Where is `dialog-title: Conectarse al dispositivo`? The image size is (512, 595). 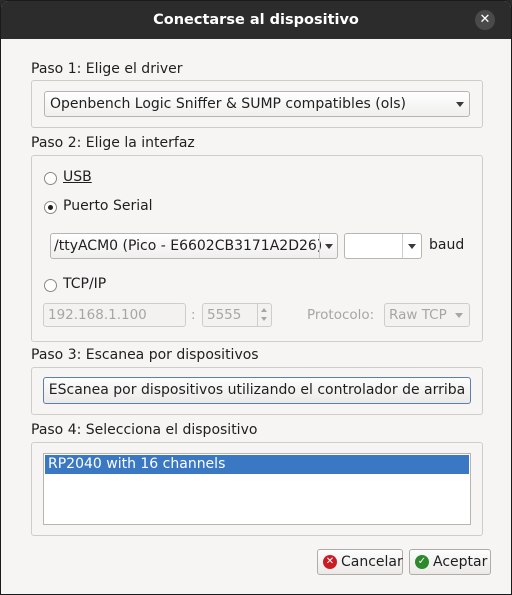 dialog-title: Conectarse al dispositivo is located at coordinates (256, 20).